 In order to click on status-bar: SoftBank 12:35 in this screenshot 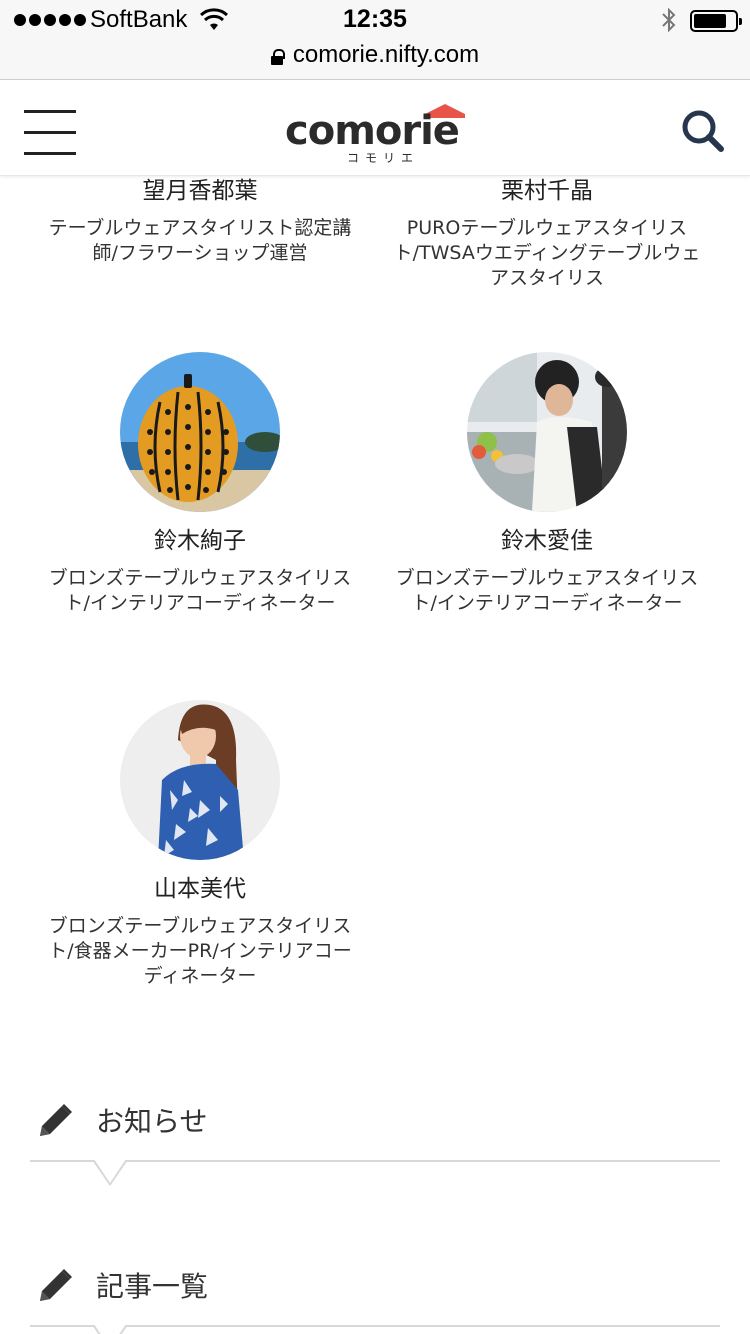, I will do `click(375, 20)`.